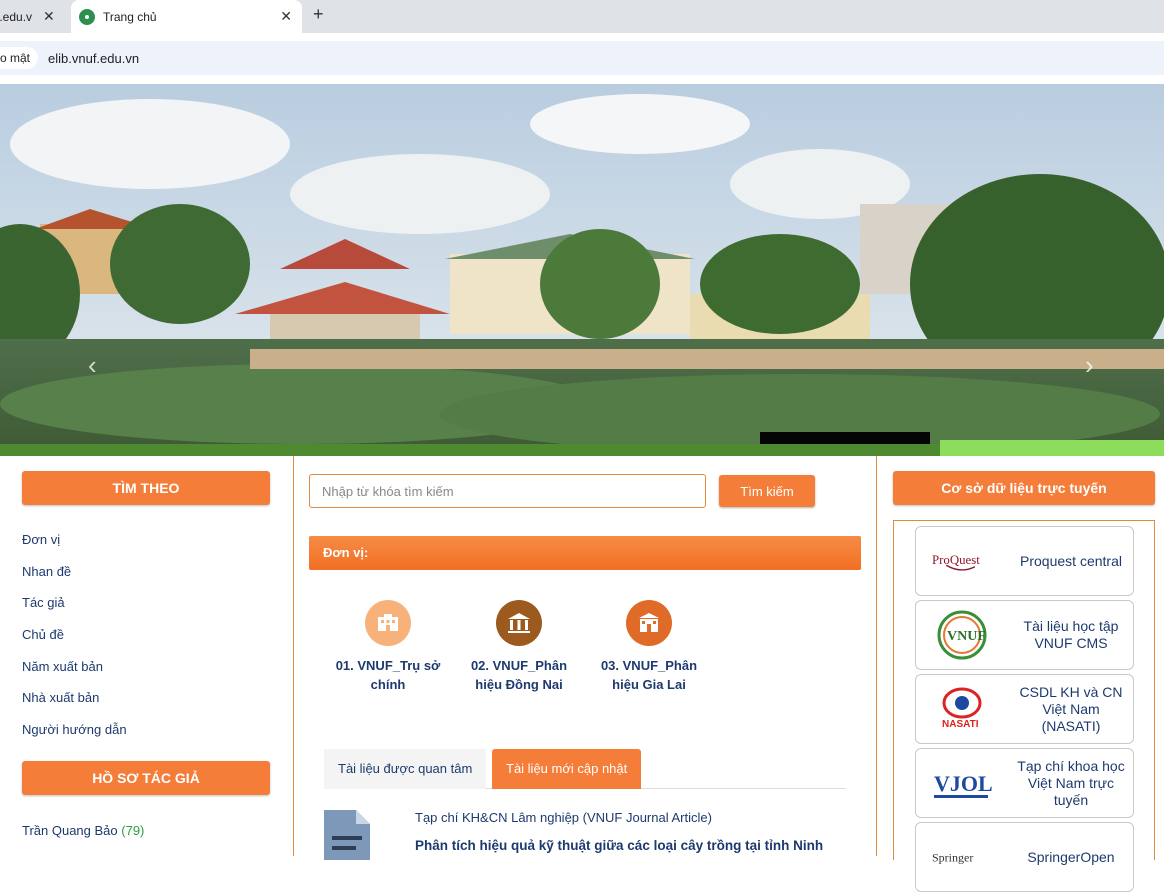  Describe the element at coordinates (519, 623) in the screenshot. I see `institution-icon` at that location.